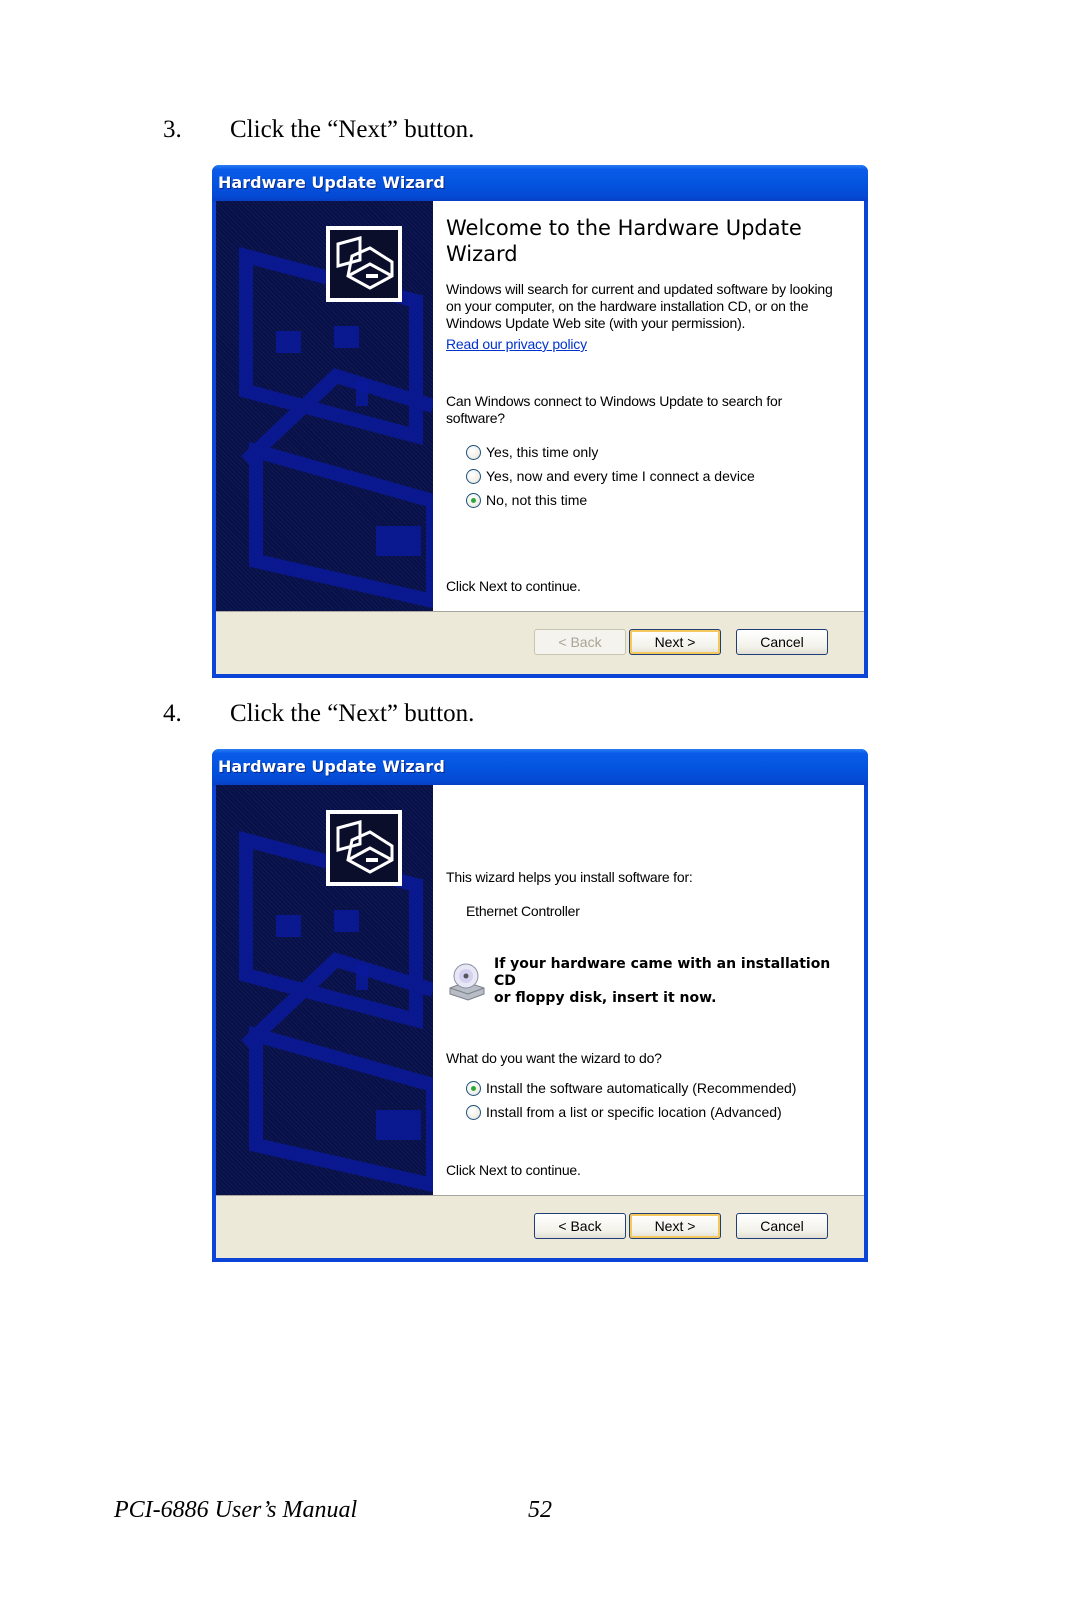  I want to click on step-number: 4., so click(172, 713).